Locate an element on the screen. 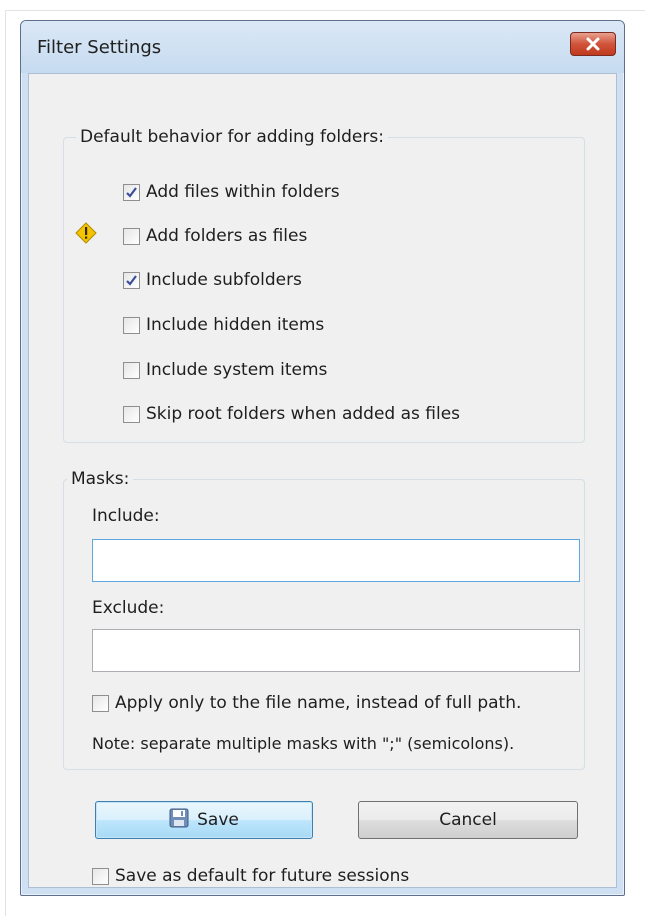  add-folders-as-files-option: Add folders as files is located at coordinates (215, 236).